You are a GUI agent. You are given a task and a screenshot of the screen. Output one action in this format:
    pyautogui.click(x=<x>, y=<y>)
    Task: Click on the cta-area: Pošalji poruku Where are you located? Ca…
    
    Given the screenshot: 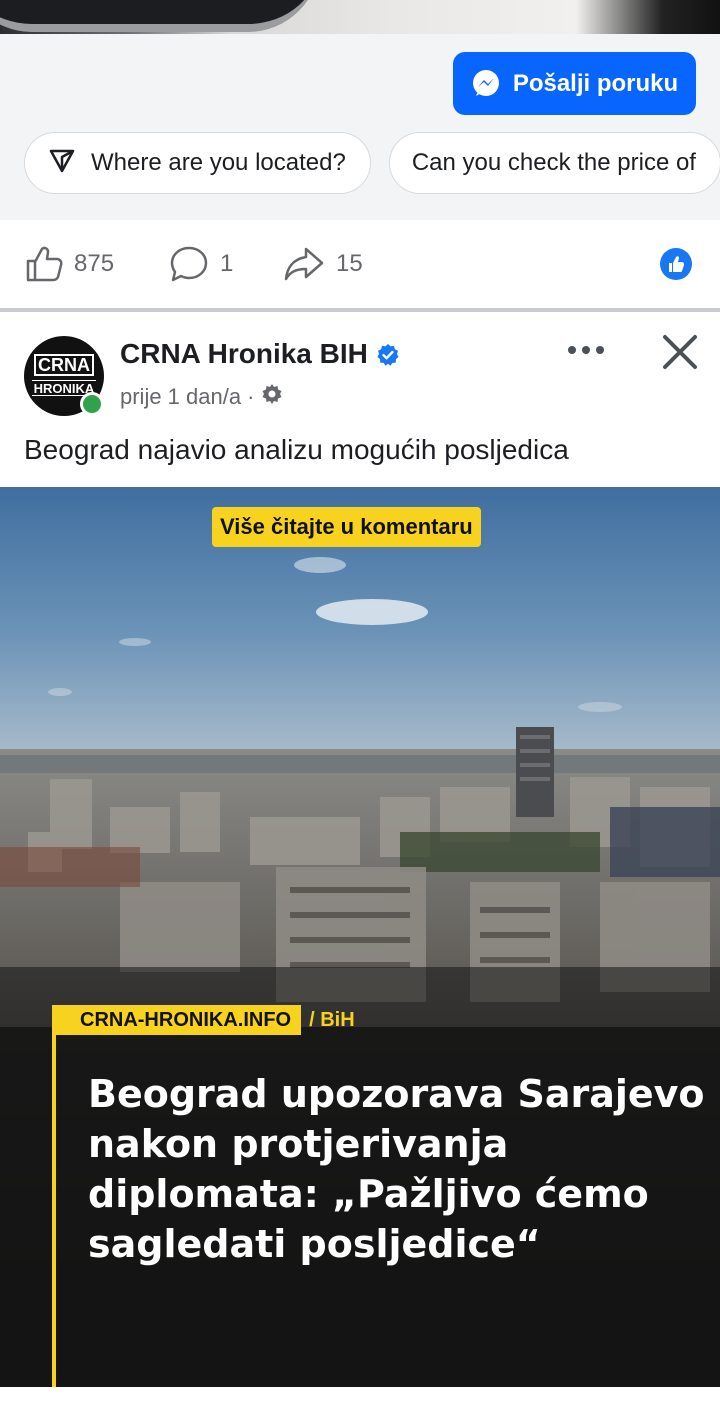 What is the action you would take?
    pyautogui.click(x=360, y=127)
    